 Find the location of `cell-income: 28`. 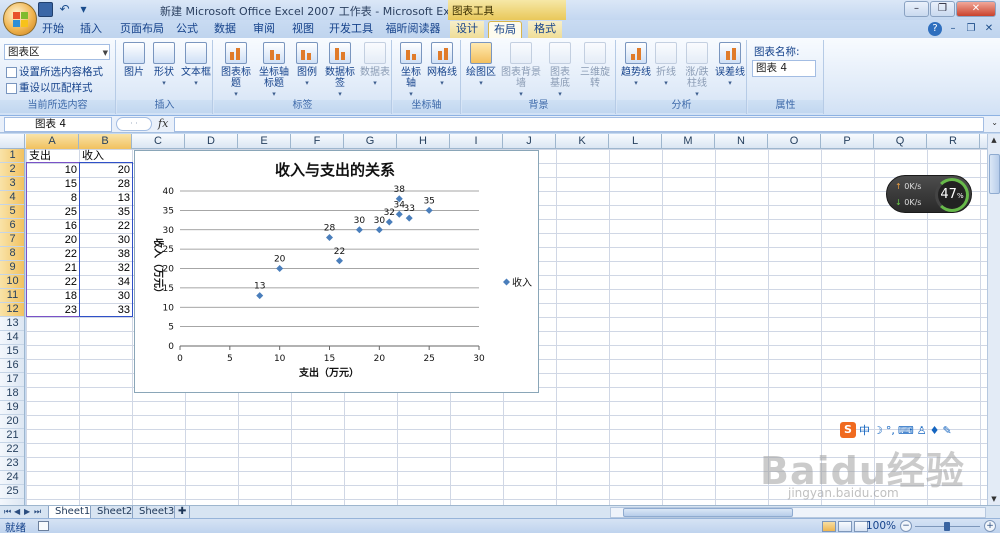

cell-income: 28 is located at coordinates (106, 184).